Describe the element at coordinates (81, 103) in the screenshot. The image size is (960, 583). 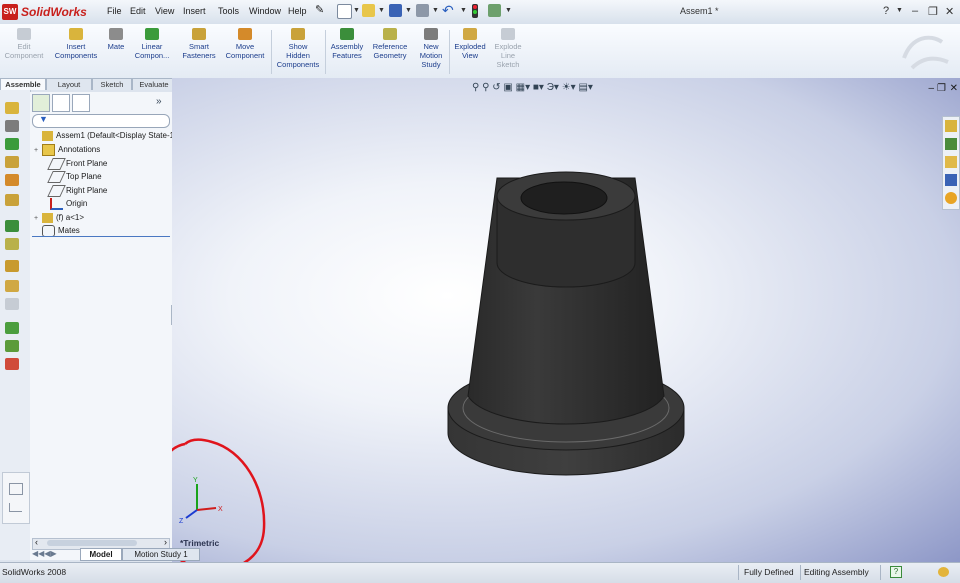
I see `configuration-manager-tab-icon` at that location.